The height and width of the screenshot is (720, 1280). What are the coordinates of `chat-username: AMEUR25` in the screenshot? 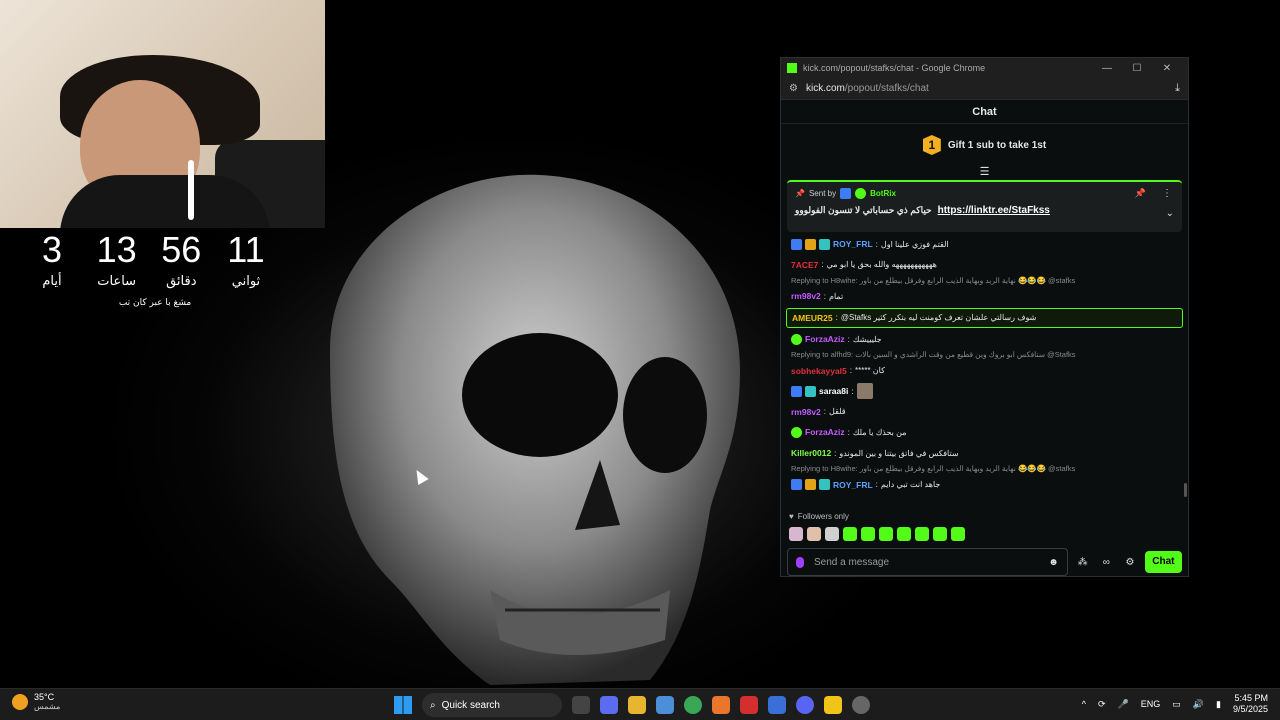 It's located at (812, 318).